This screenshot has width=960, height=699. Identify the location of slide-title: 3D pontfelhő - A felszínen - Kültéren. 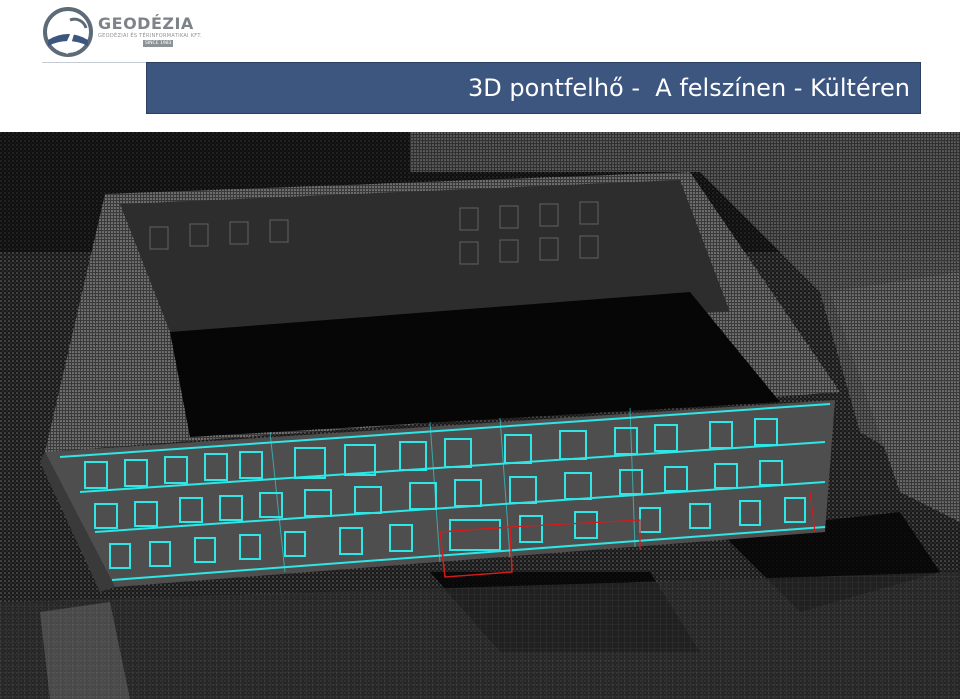
(689, 88).